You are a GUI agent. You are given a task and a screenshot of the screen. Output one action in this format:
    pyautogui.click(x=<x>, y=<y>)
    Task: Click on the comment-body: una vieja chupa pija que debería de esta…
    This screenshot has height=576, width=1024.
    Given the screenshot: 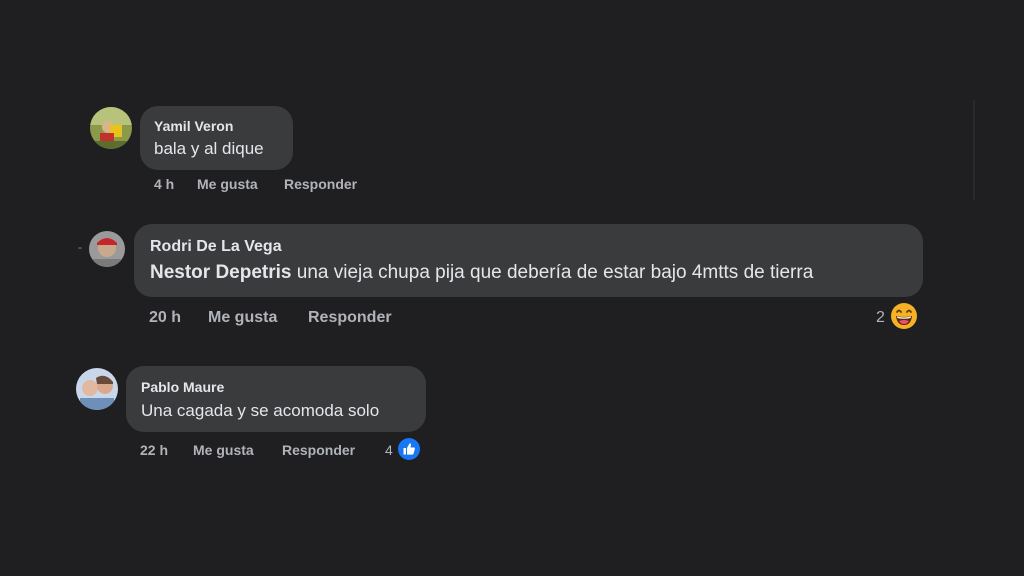 What is the action you would take?
    pyautogui.click(x=552, y=272)
    